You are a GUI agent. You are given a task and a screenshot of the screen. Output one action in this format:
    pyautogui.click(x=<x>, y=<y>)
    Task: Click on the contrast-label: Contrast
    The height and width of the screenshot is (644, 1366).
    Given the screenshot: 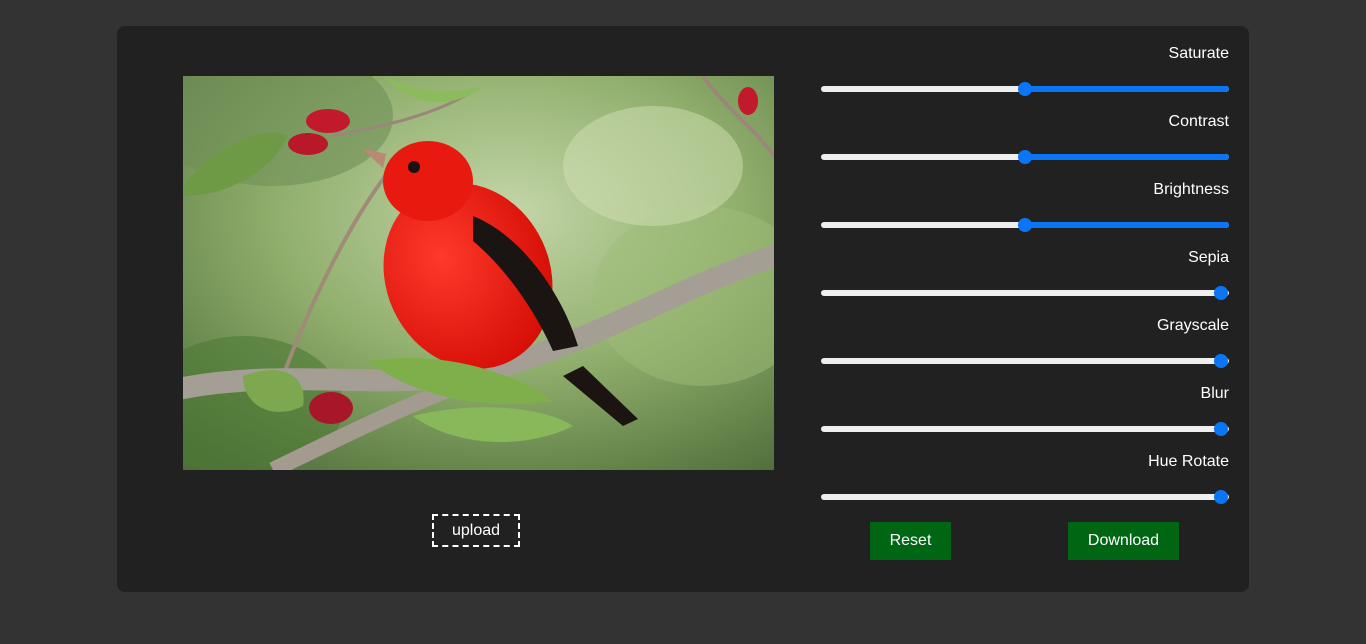 What is the action you would take?
    pyautogui.click(x=1198, y=121)
    